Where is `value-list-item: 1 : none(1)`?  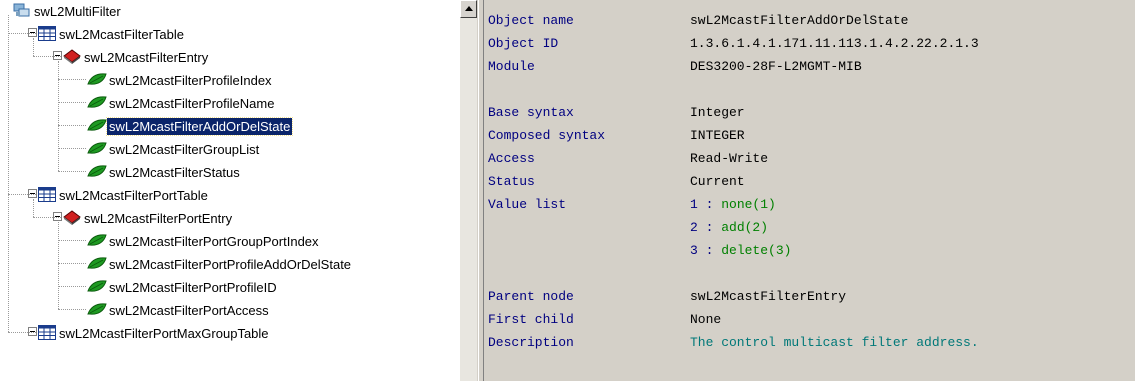 value-list-item: 1 : none(1) is located at coordinates (733, 204).